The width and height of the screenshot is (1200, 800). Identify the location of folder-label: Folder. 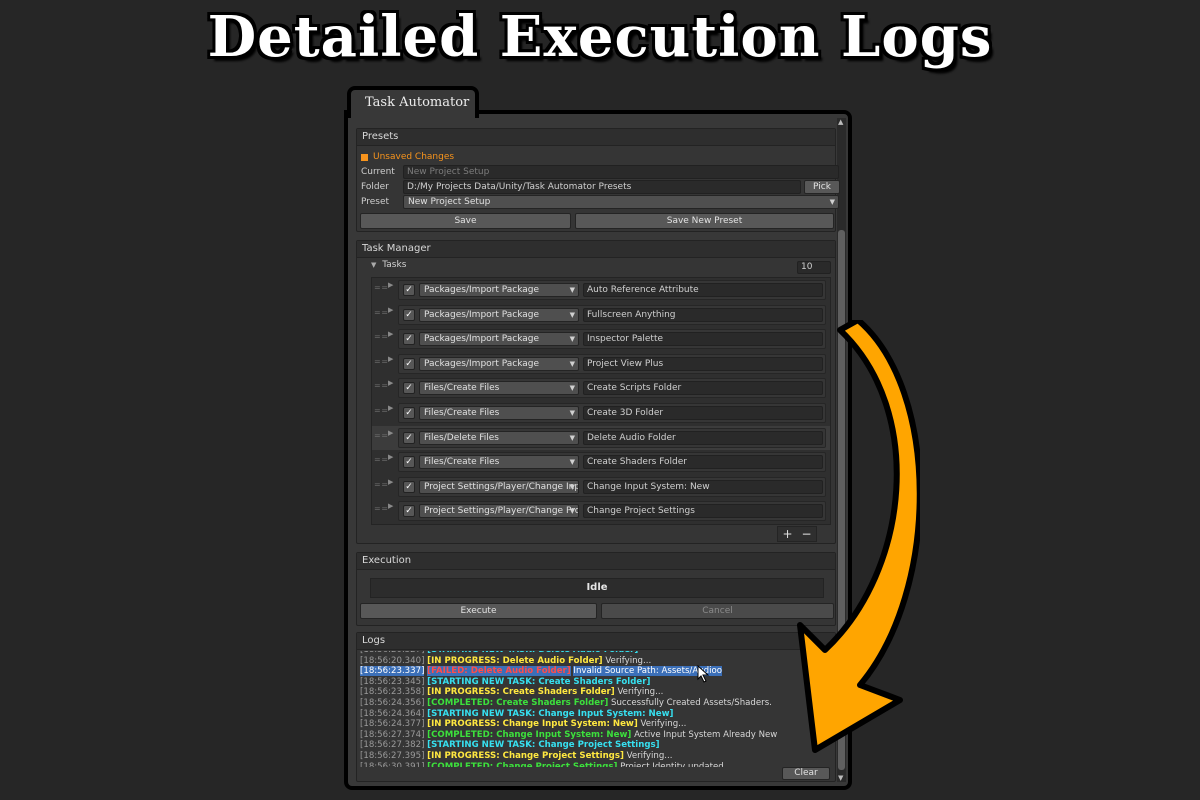
(375, 187).